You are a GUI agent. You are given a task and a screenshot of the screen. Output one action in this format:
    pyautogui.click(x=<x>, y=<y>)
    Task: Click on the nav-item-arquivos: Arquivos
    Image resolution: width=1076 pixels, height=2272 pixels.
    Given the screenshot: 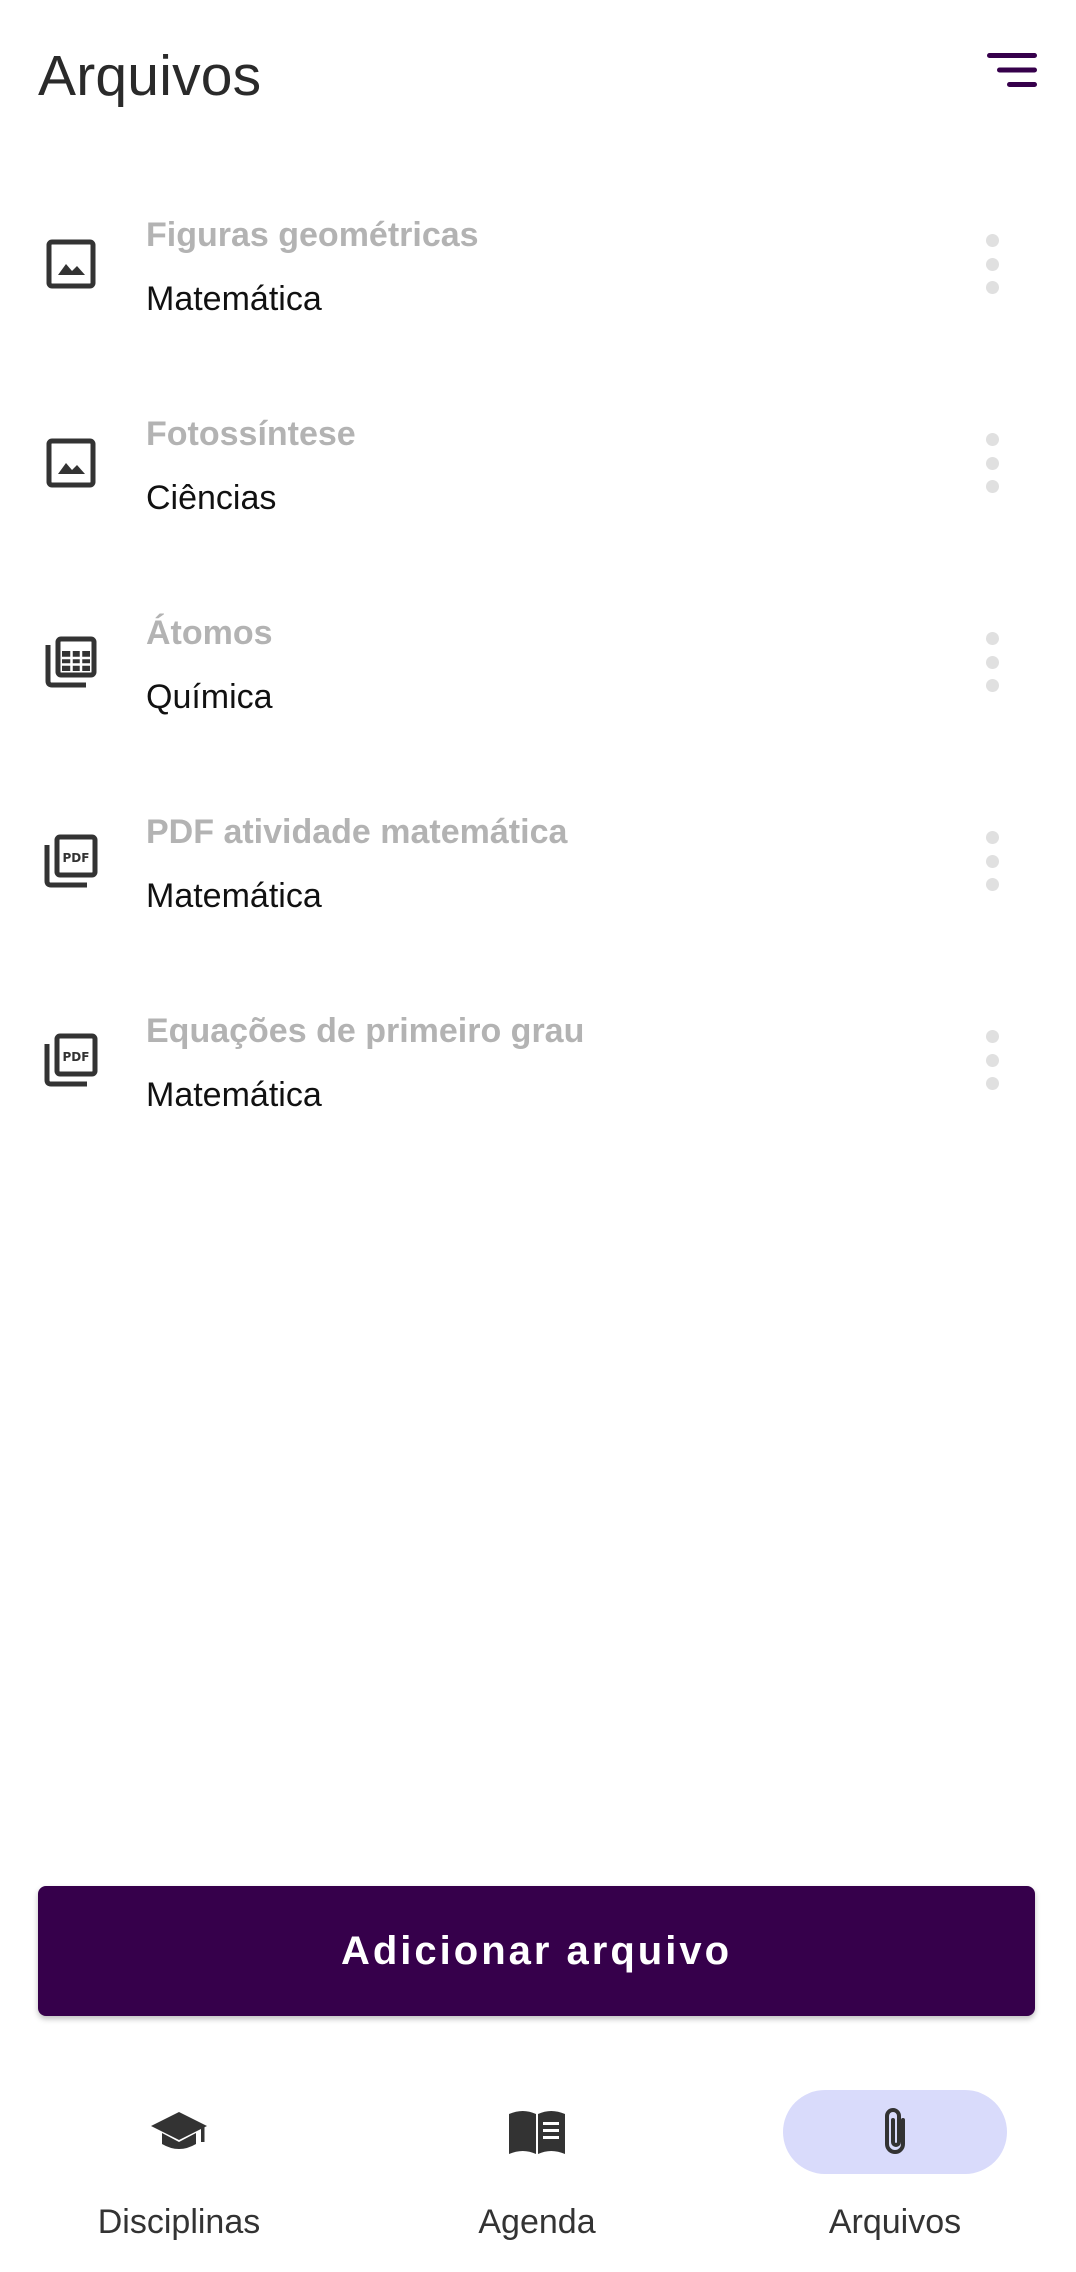 What is the action you would take?
    pyautogui.click(x=895, y=2166)
    